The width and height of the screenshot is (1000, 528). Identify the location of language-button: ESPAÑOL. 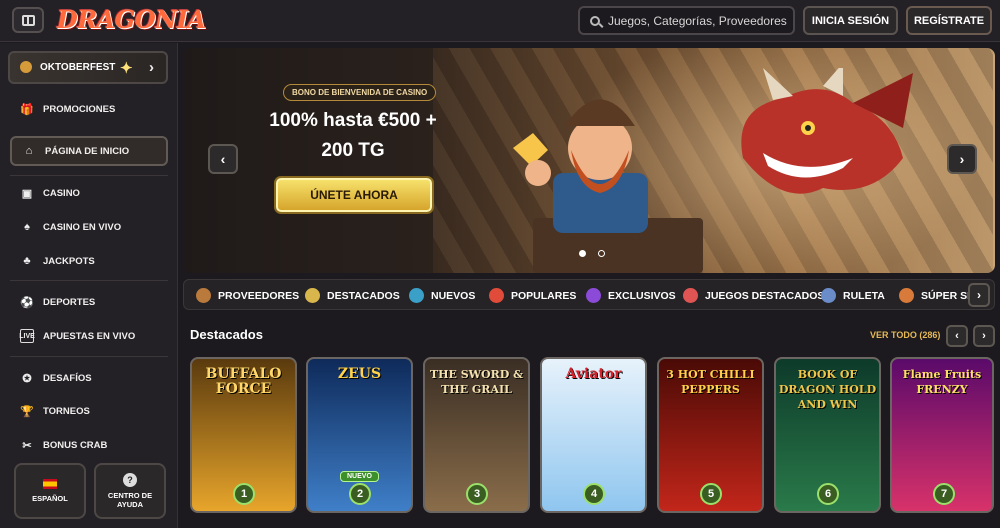
(50, 491).